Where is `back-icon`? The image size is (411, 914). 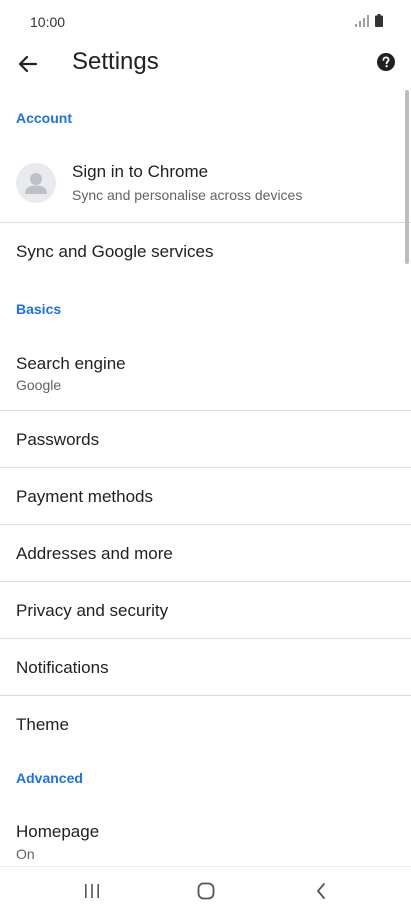
back-icon is located at coordinates (321, 891).